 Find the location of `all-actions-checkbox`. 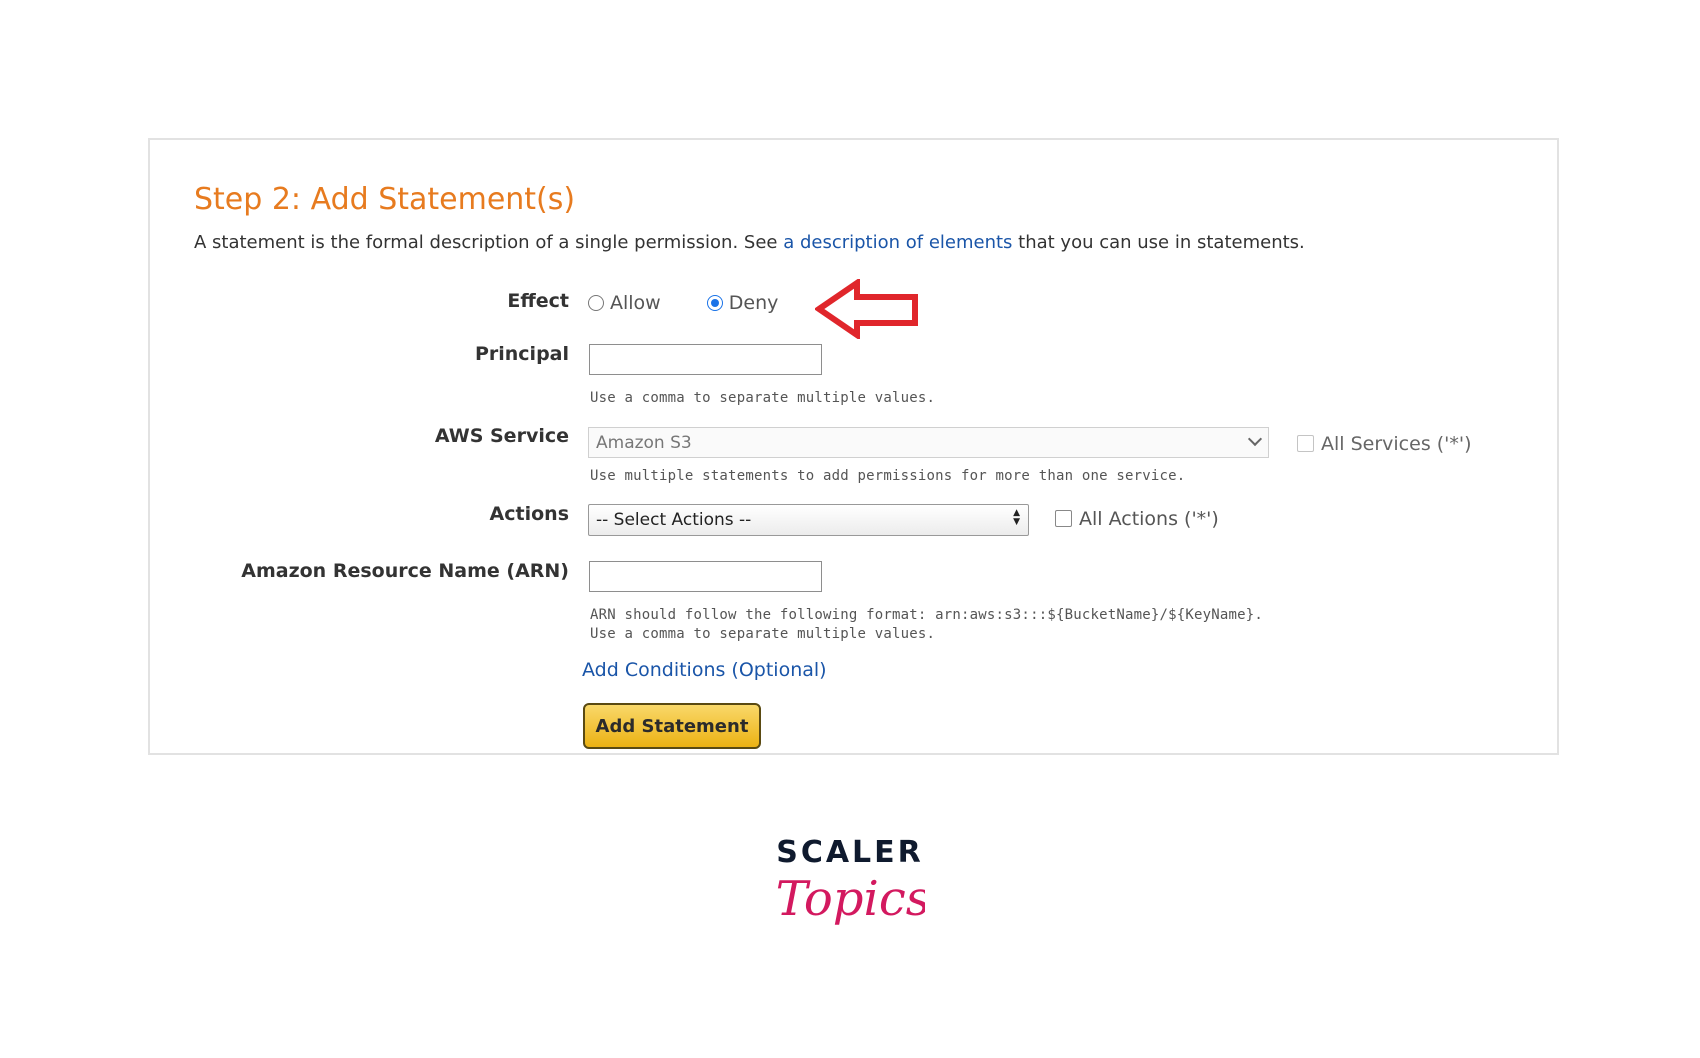

all-actions-checkbox is located at coordinates (1063, 518).